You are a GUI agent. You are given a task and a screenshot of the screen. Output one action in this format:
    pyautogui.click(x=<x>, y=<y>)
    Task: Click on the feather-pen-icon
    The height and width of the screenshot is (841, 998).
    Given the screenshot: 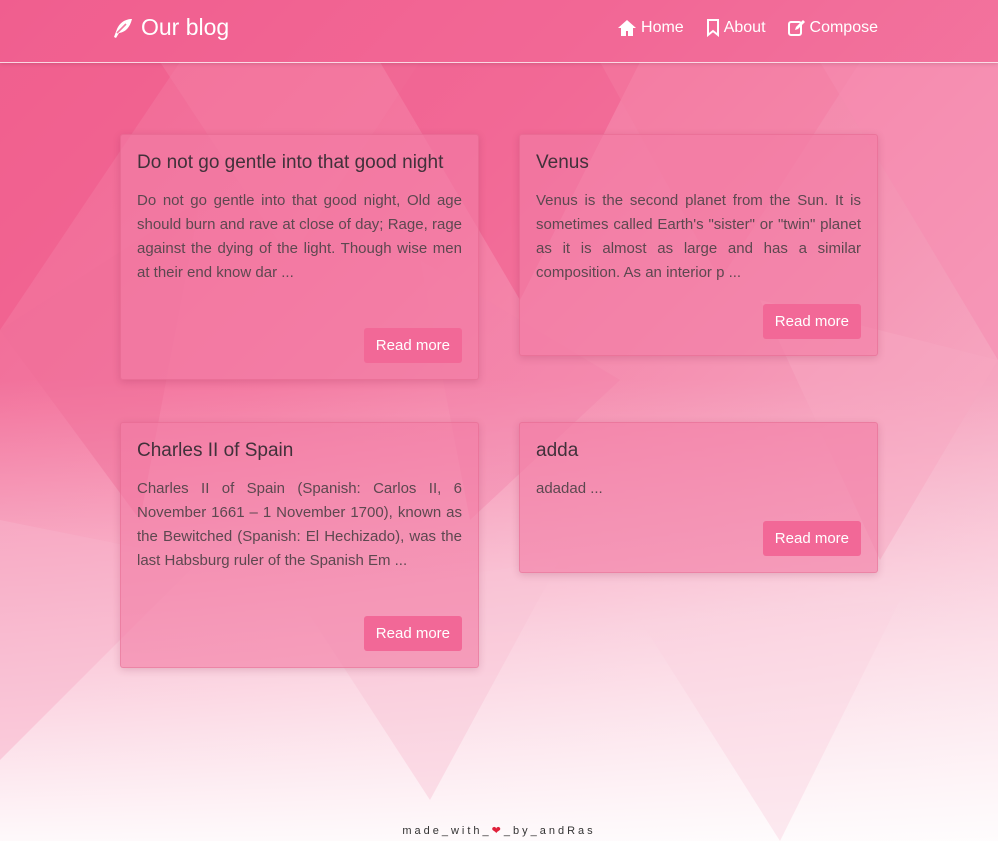 What is the action you would take?
    pyautogui.click(x=123, y=28)
    